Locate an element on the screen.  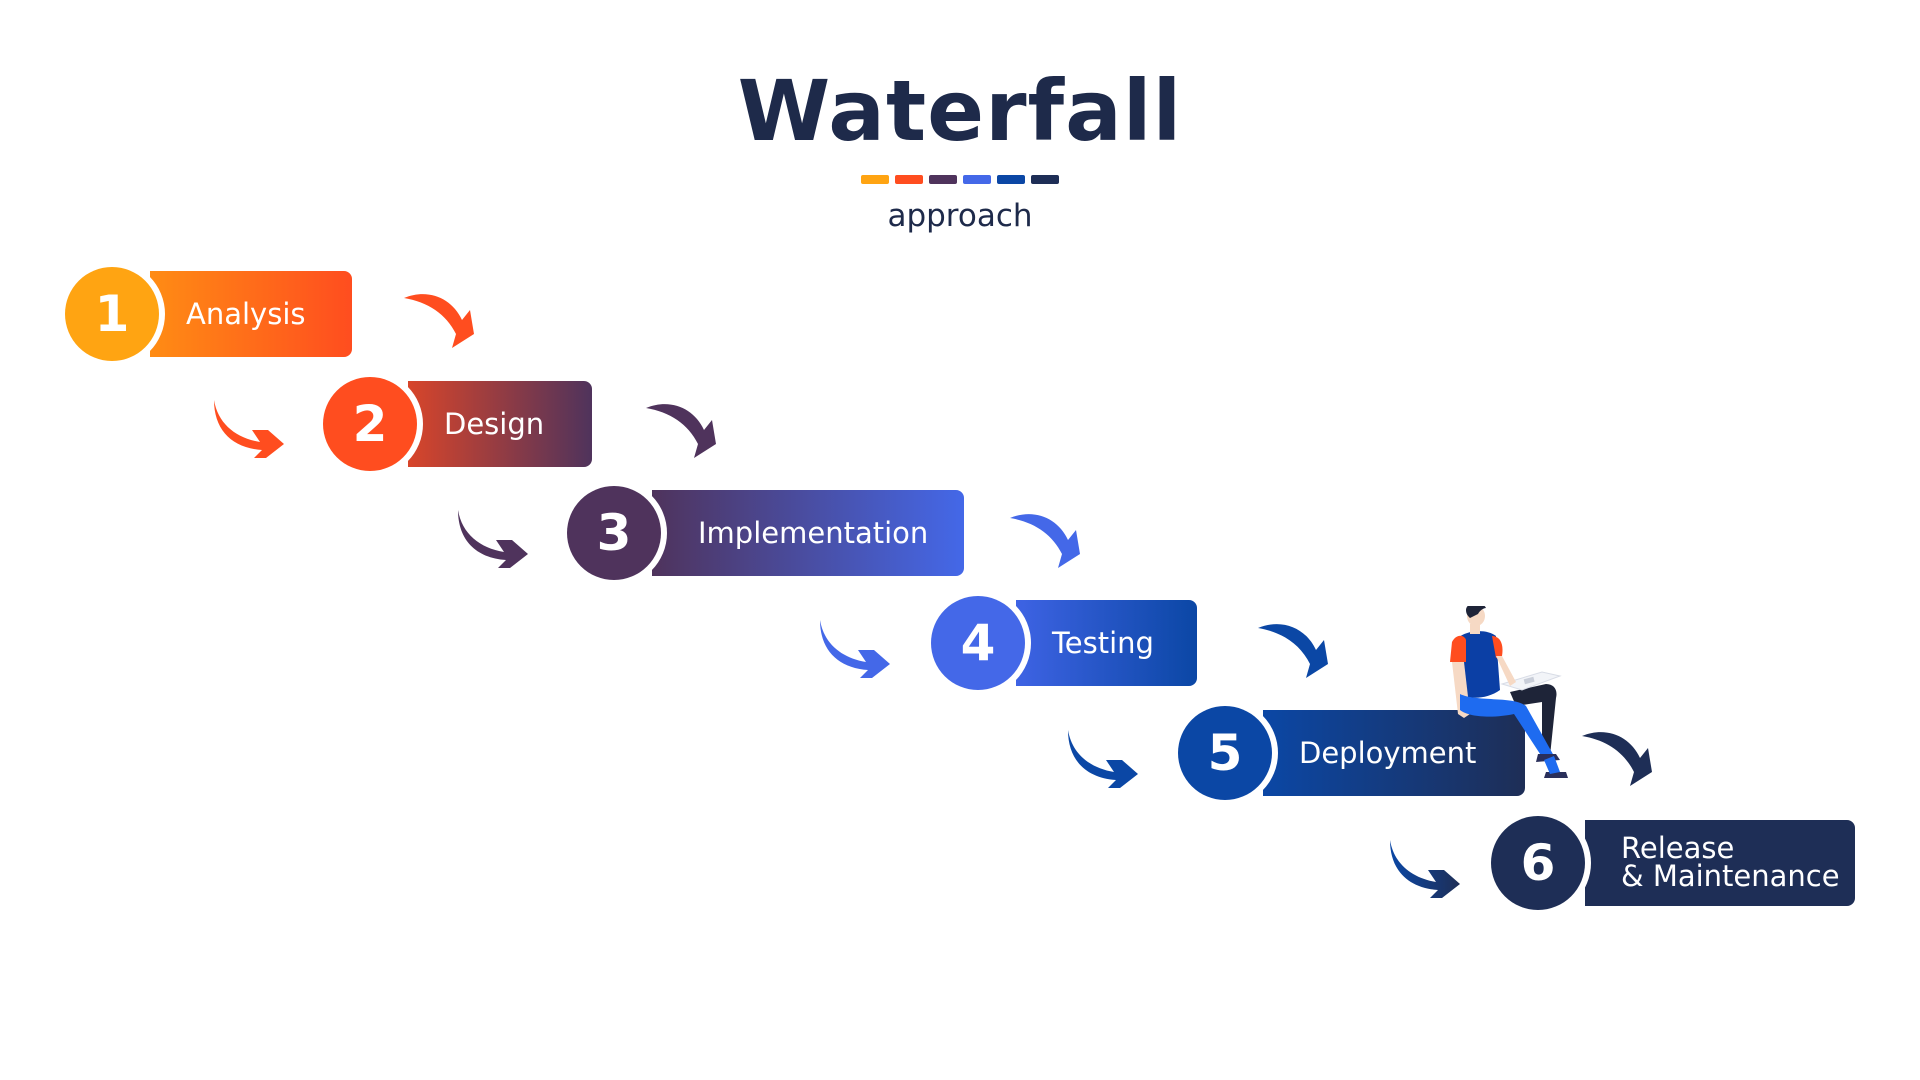
step-bar: Testing is located at coordinates (1106, 643).